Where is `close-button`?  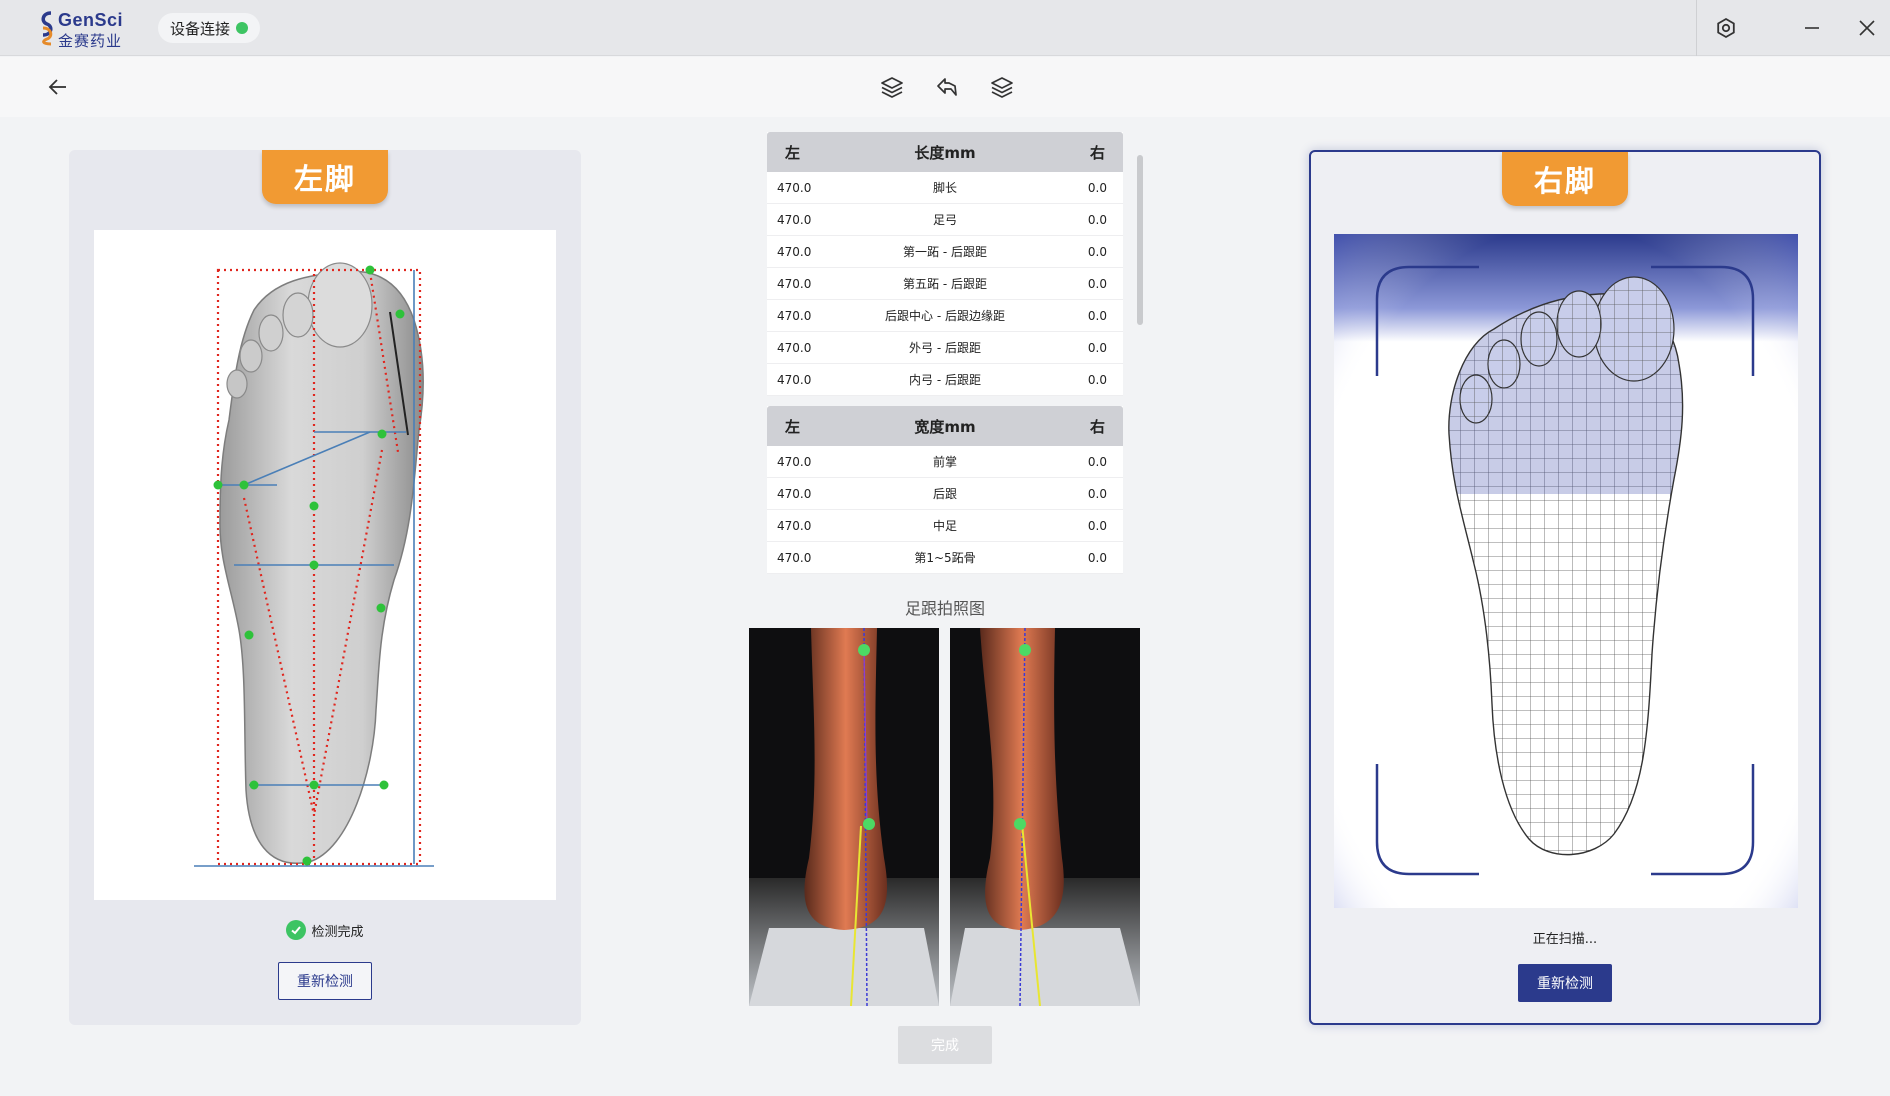
close-button is located at coordinates (1867, 28).